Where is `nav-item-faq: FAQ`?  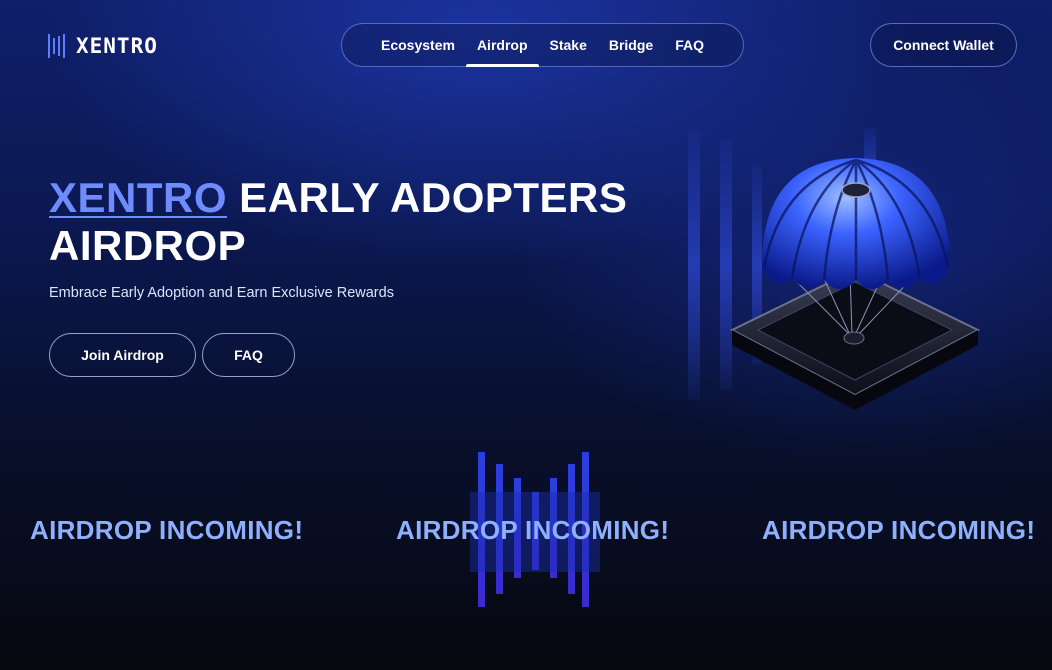
nav-item-faq: FAQ is located at coordinates (689, 45).